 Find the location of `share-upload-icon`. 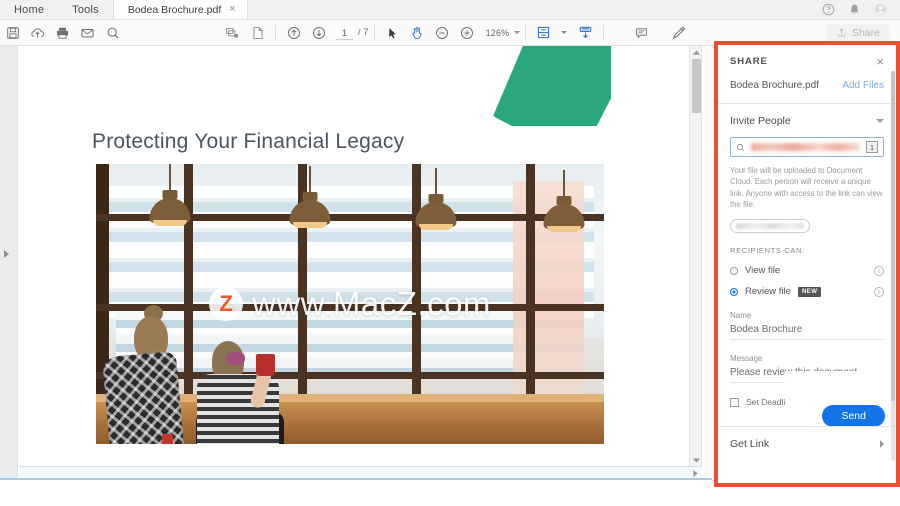

share-upload-icon is located at coordinates (841, 32).